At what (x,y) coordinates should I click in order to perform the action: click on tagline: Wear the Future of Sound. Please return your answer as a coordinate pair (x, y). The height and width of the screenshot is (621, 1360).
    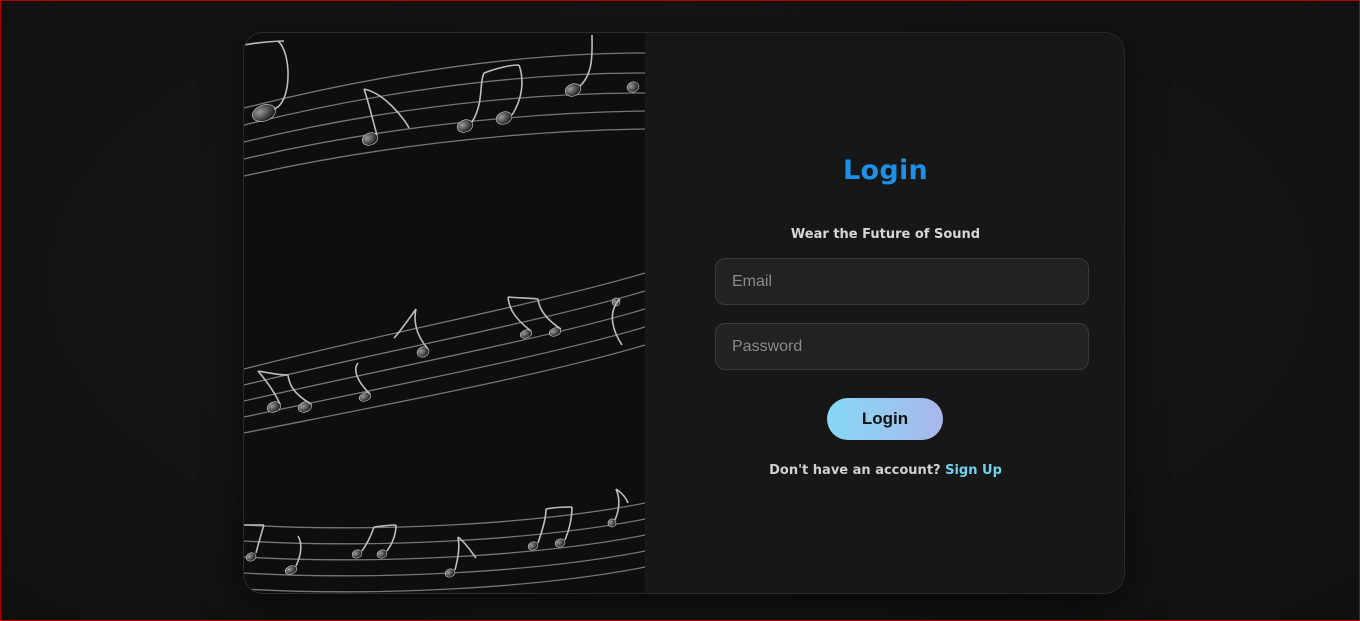
    Looking at the image, I should click on (885, 234).